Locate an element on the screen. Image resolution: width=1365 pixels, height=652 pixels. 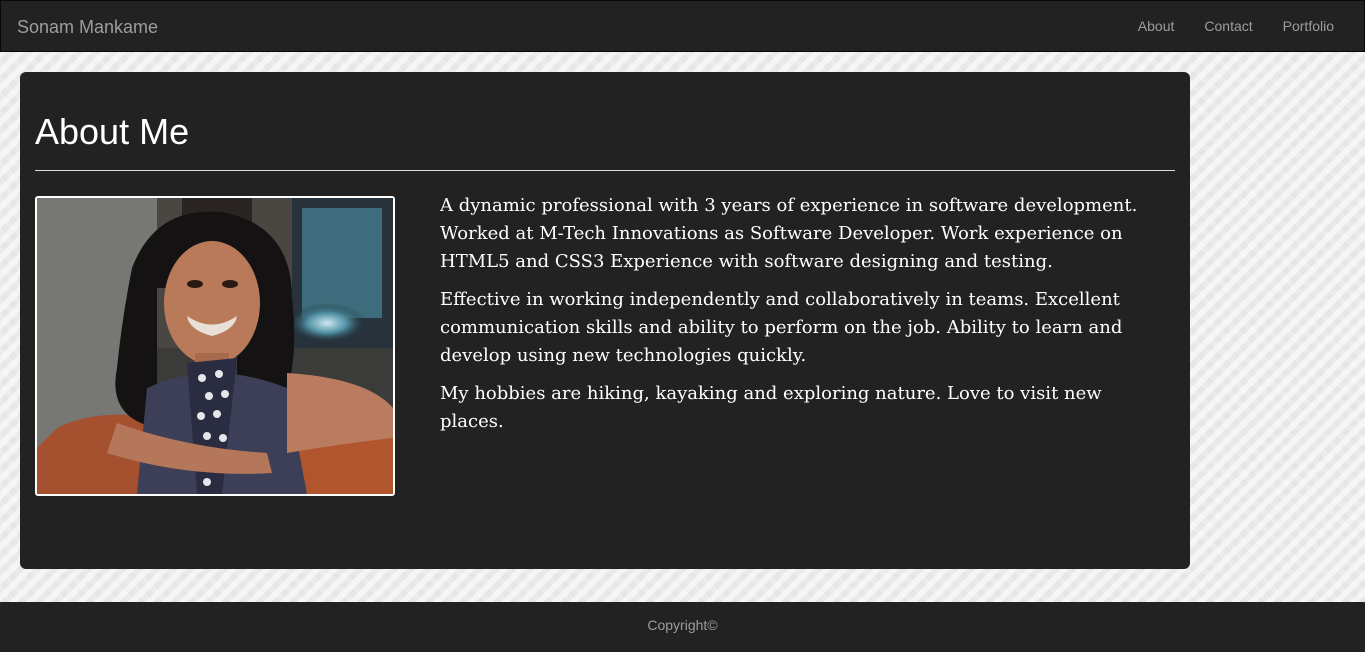
page-title: About Me is located at coordinates (112, 131).